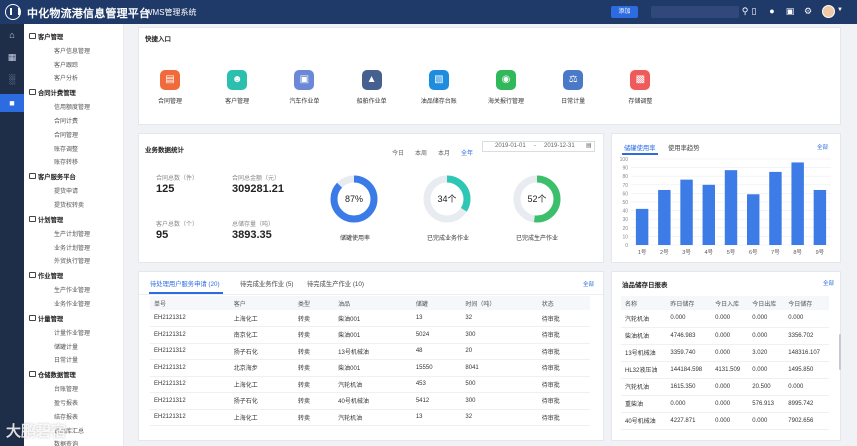  I want to click on tank-more-link: 全部, so click(822, 147).